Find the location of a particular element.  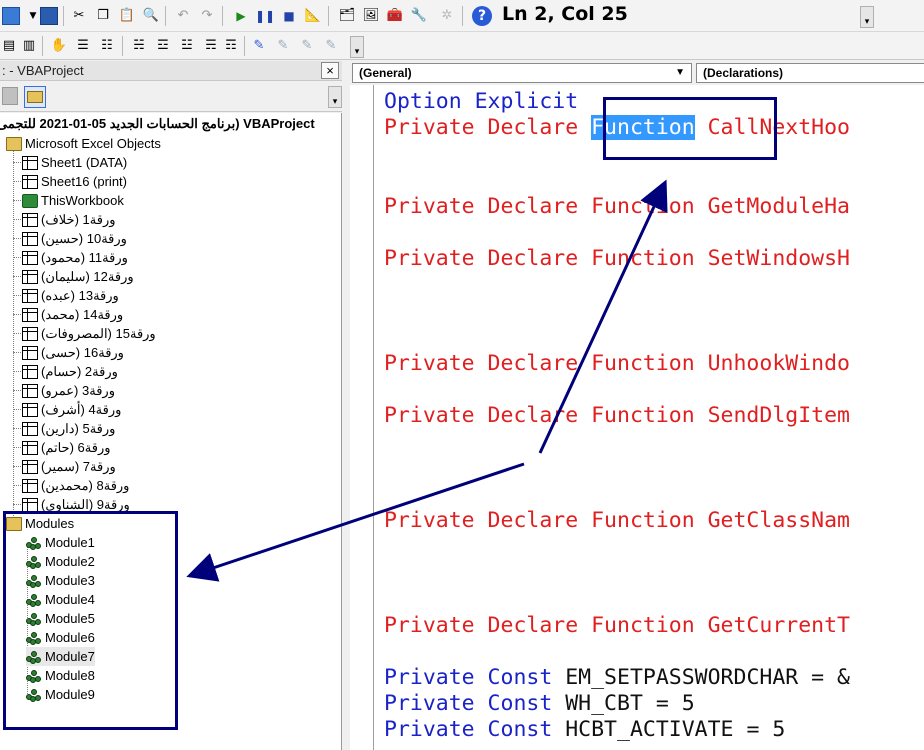

tree-item-sheet: ورقة5 (دارين) is located at coordinates (64, 428).